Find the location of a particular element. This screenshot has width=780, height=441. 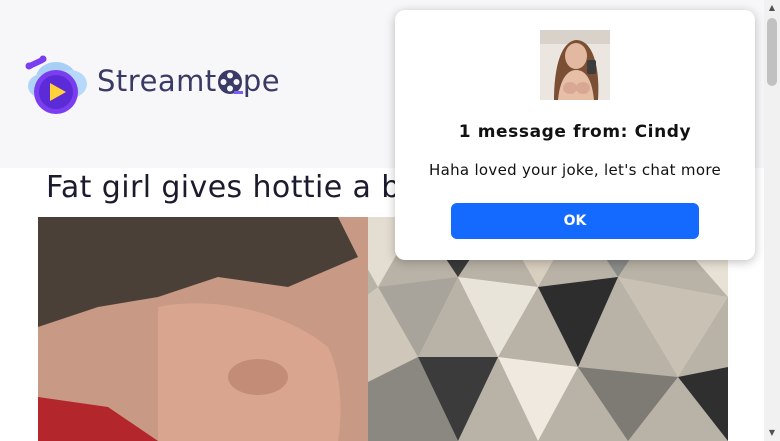

scroll-down-arrow-icon: ▼ is located at coordinates (772, 433).